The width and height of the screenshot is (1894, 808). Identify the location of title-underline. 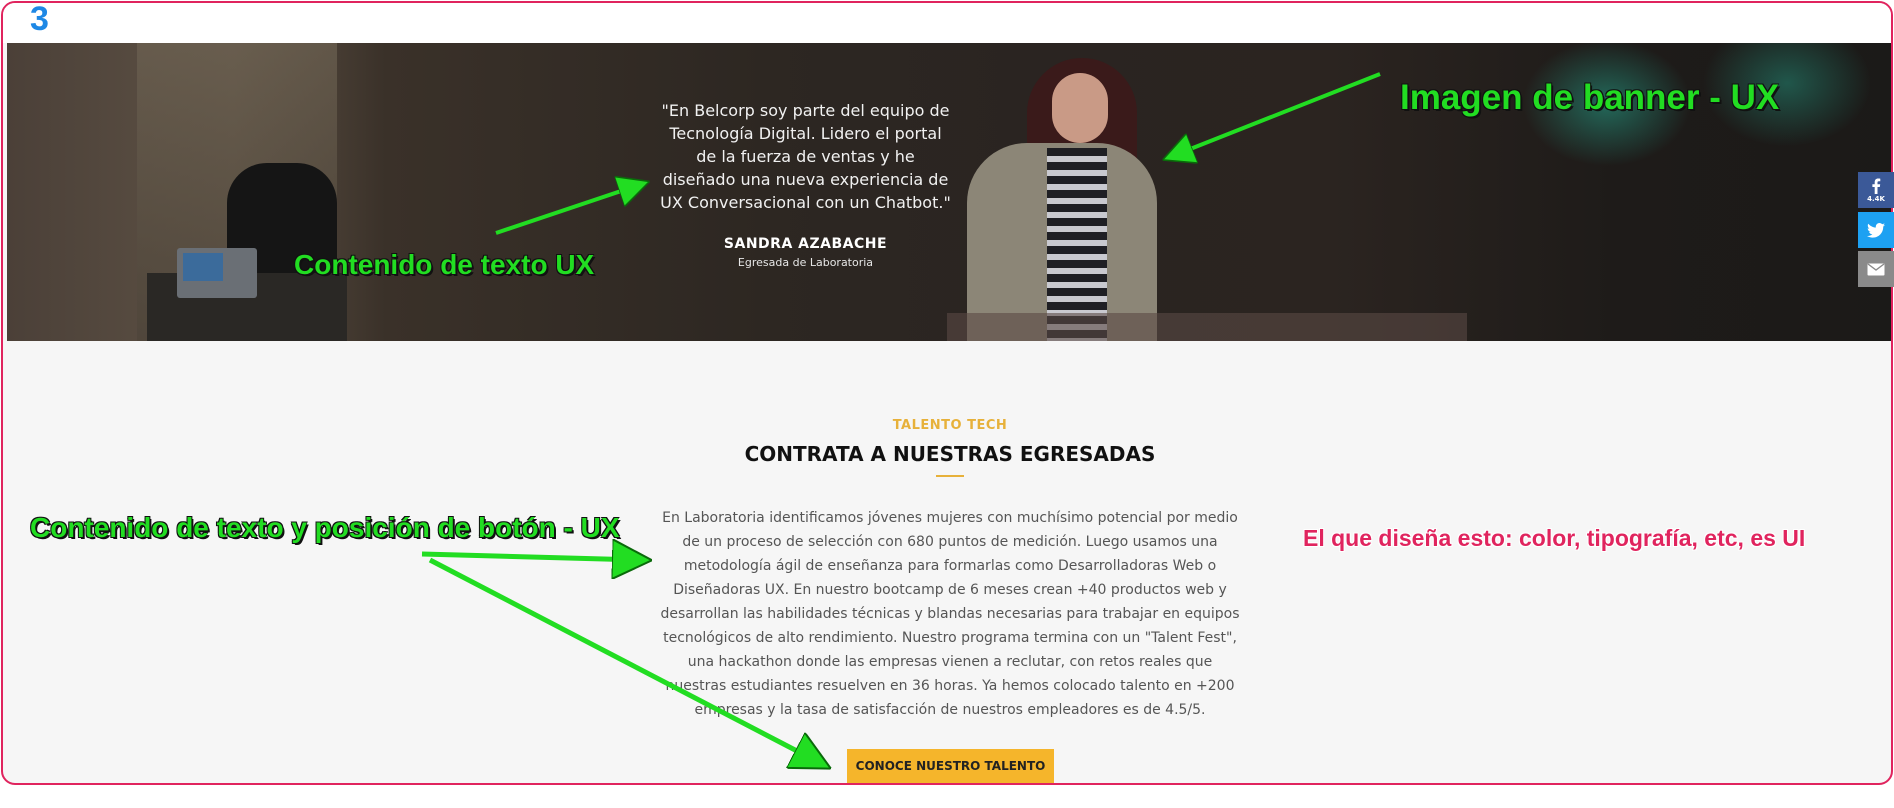
(950, 476).